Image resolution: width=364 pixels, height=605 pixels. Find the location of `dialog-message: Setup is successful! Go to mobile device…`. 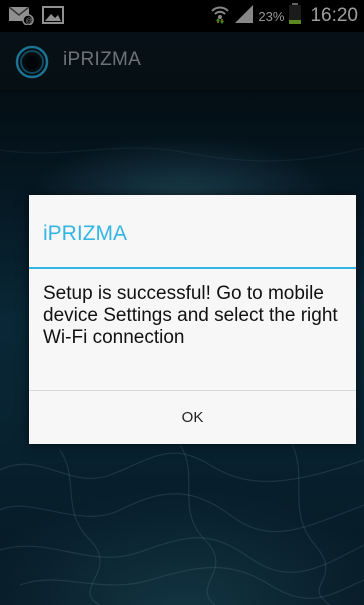

dialog-message: Setup is successful! Go to mobile device… is located at coordinates (190, 315).